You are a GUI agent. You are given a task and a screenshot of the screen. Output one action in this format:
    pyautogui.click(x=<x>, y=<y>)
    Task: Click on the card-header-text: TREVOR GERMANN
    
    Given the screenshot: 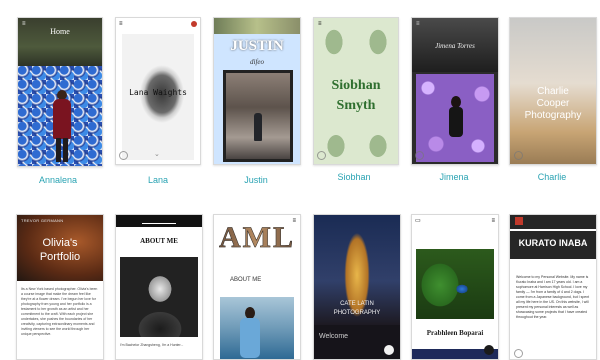 What is the action you would take?
    pyautogui.click(x=42, y=220)
    